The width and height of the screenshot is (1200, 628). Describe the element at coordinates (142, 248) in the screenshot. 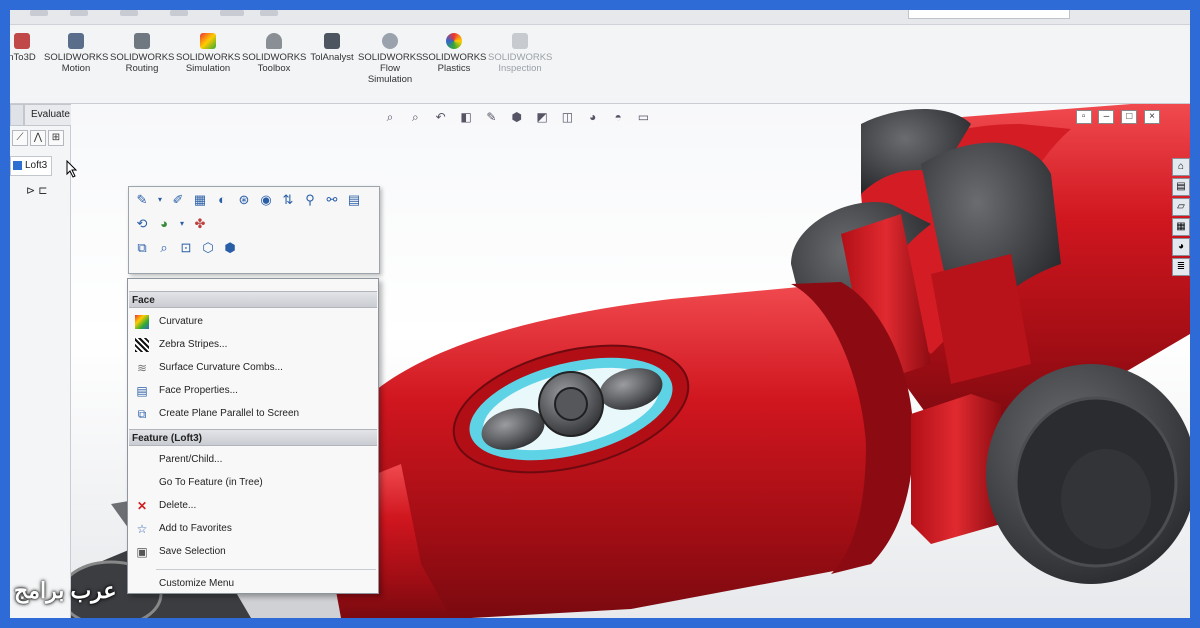

I see `view-icon: ⧉` at that location.